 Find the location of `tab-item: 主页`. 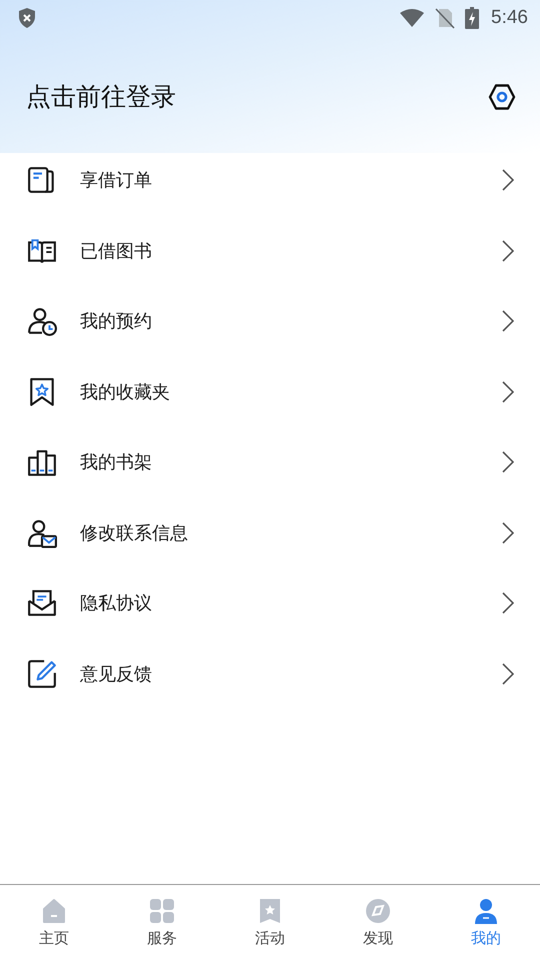

tab-item: 主页 is located at coordinates (54, 922).